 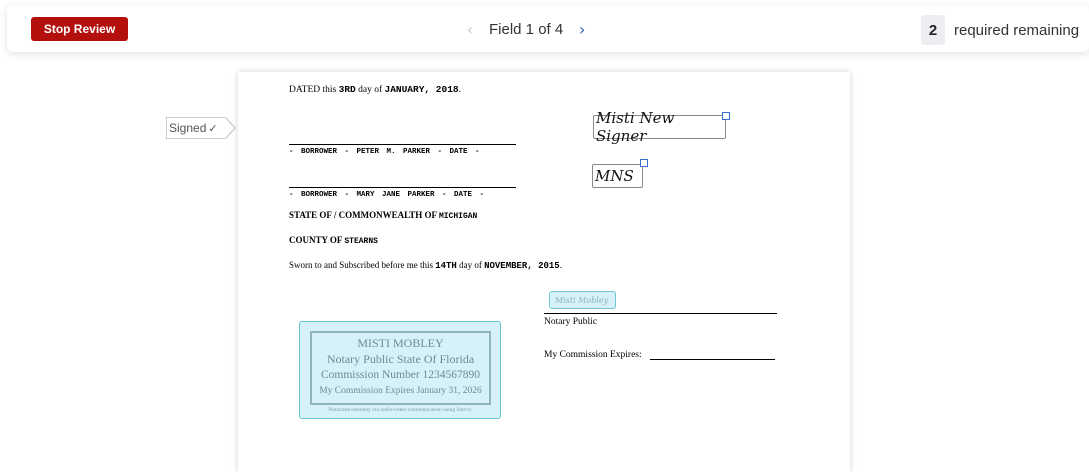 I want to click on initials-field: MNS, so click(x=617, y=176).